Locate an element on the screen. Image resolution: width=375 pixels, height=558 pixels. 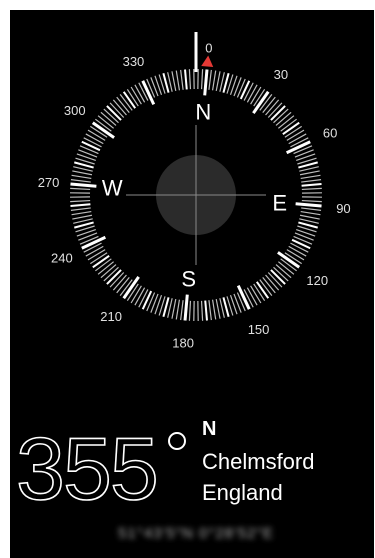
cardinal-north: N is located at coordinates (203, 111).